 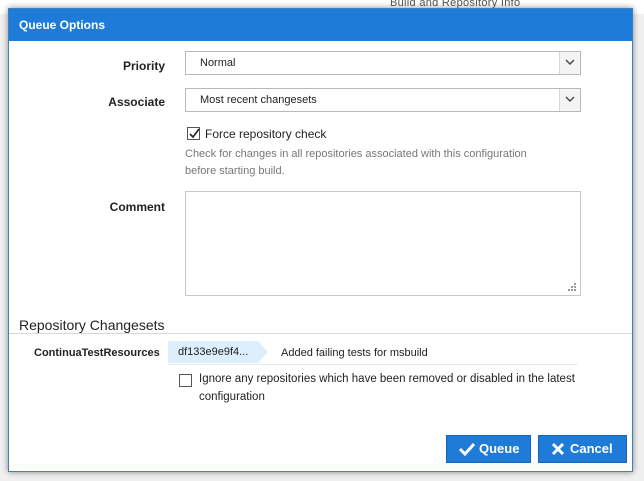 I want to click on cancel-button: Cancel, so click(x=582, y=449).